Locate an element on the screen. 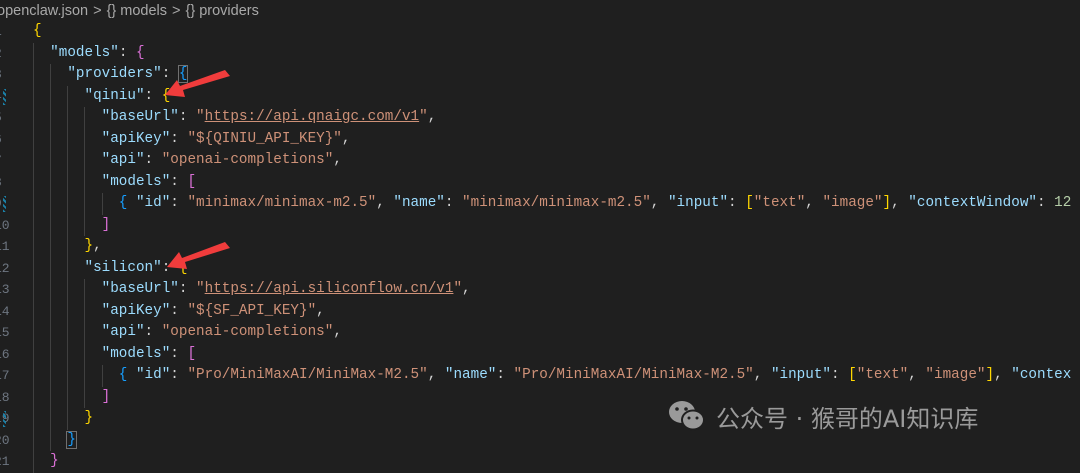 The width and height of the screenshot is (1080, 473). line-number: 16 is located at coordinates (5, 354).